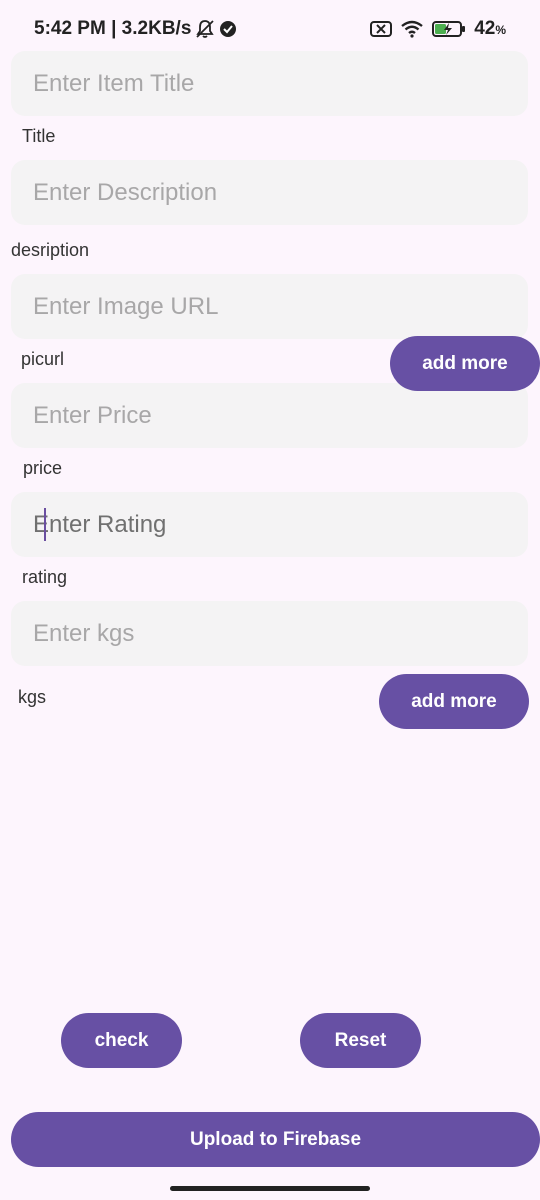  Describe the element at coordinates (280, 83) in the screenshot. I see `title-input` at that location.